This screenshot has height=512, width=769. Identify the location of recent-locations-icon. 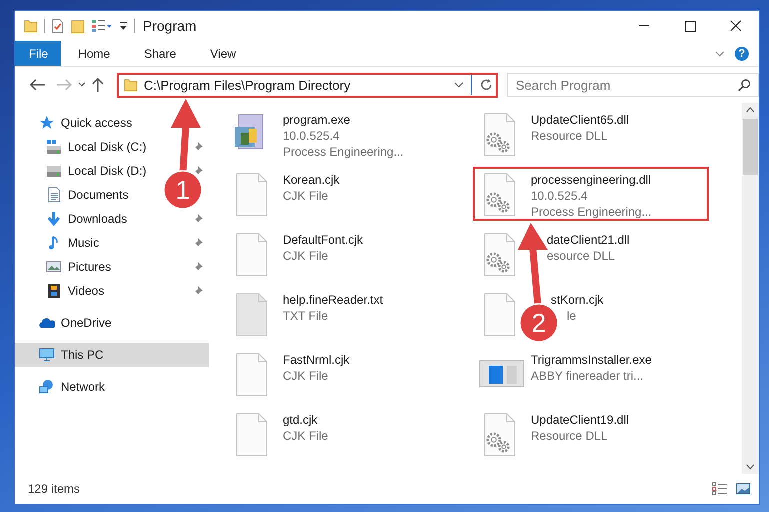
(82, 85).